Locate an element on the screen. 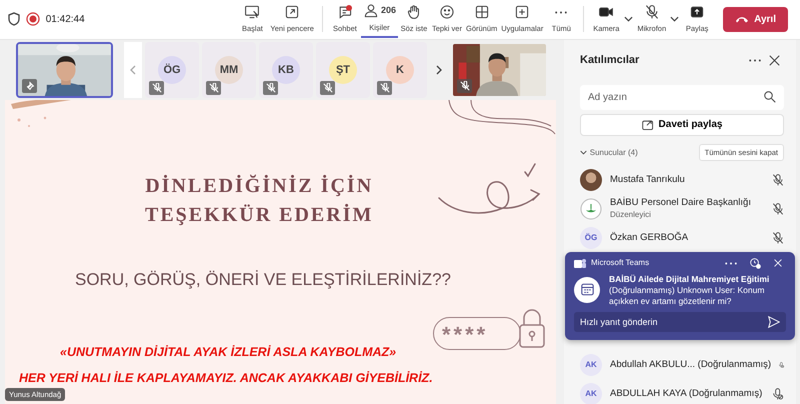  slide-quote: «UNUTMAYIN DİJİTAL AYAK İZLERİ ASLA KAYBOLMAZ» is located at coordinates (228, 352).